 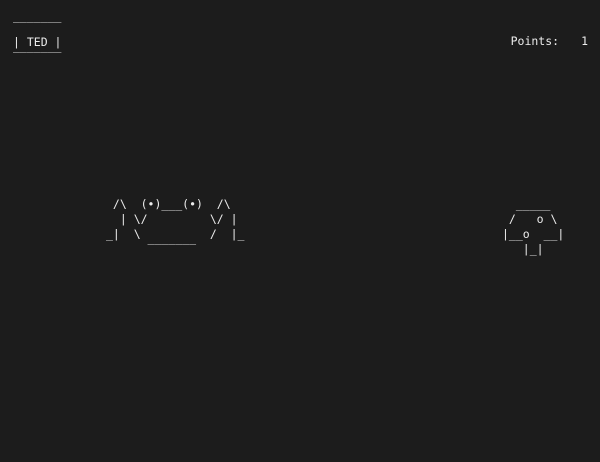 I want to click on game-title-box: ‾‾‾‾‾‾‾ | TED | ‾‾‾‾‾‾‾, so click(x=37, y=42).